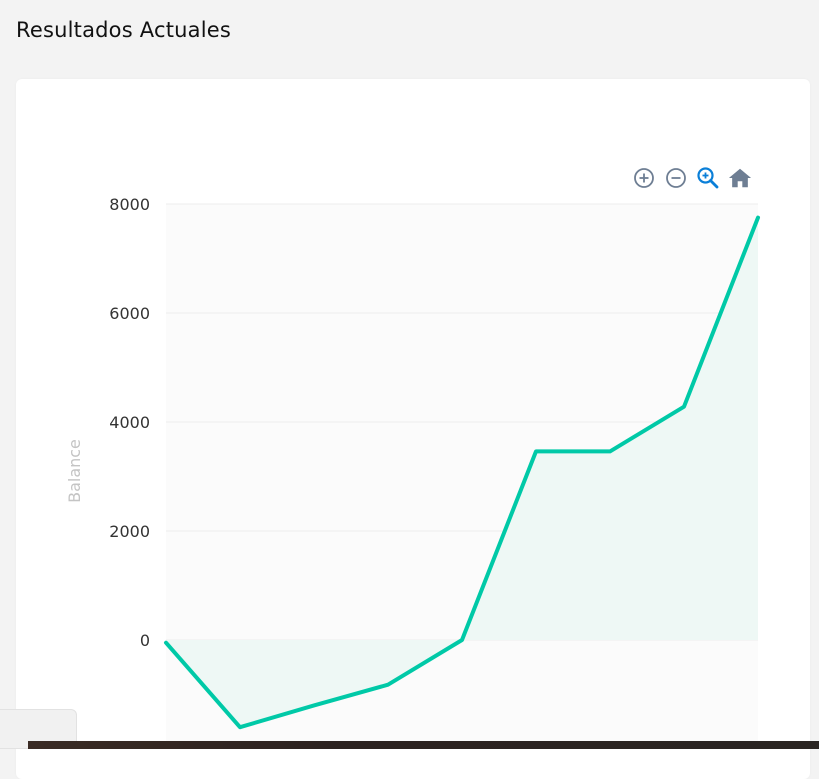 The height and width of the screenshot is (779, 819). I want to click on zoom-select-button, so click(708, 178).